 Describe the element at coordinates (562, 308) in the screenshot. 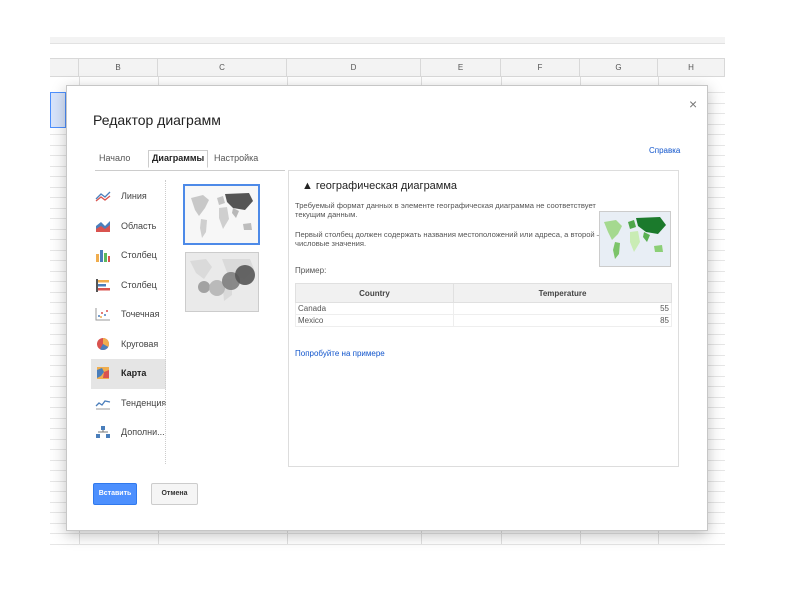

I see `table-cell-temperature: 55` at that location.